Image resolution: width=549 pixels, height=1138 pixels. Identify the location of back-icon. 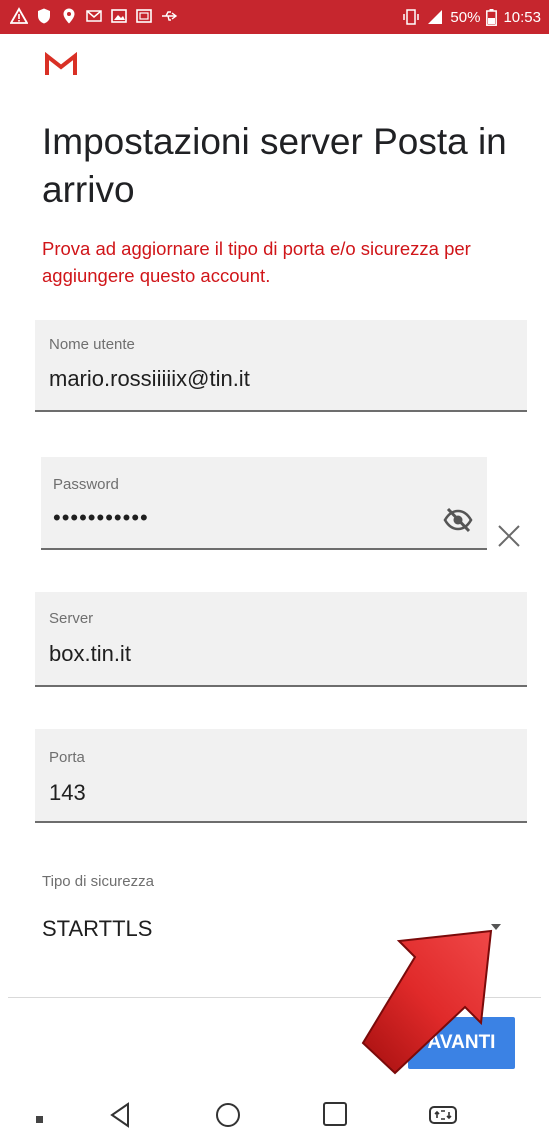
(120, 1115).